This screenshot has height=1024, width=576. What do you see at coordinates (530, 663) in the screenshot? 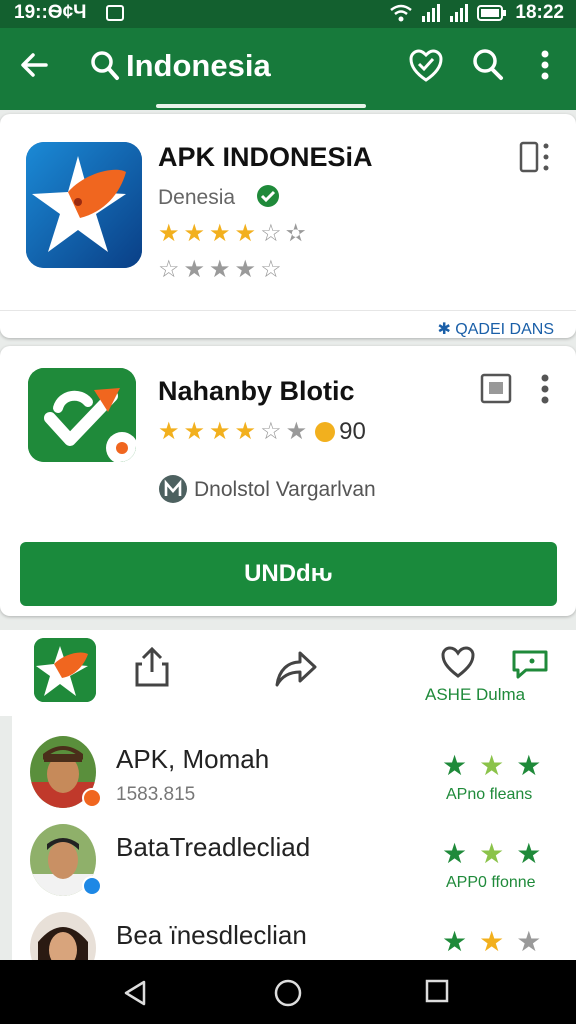
I see `chat-icon` at bounding box center [530, 663].